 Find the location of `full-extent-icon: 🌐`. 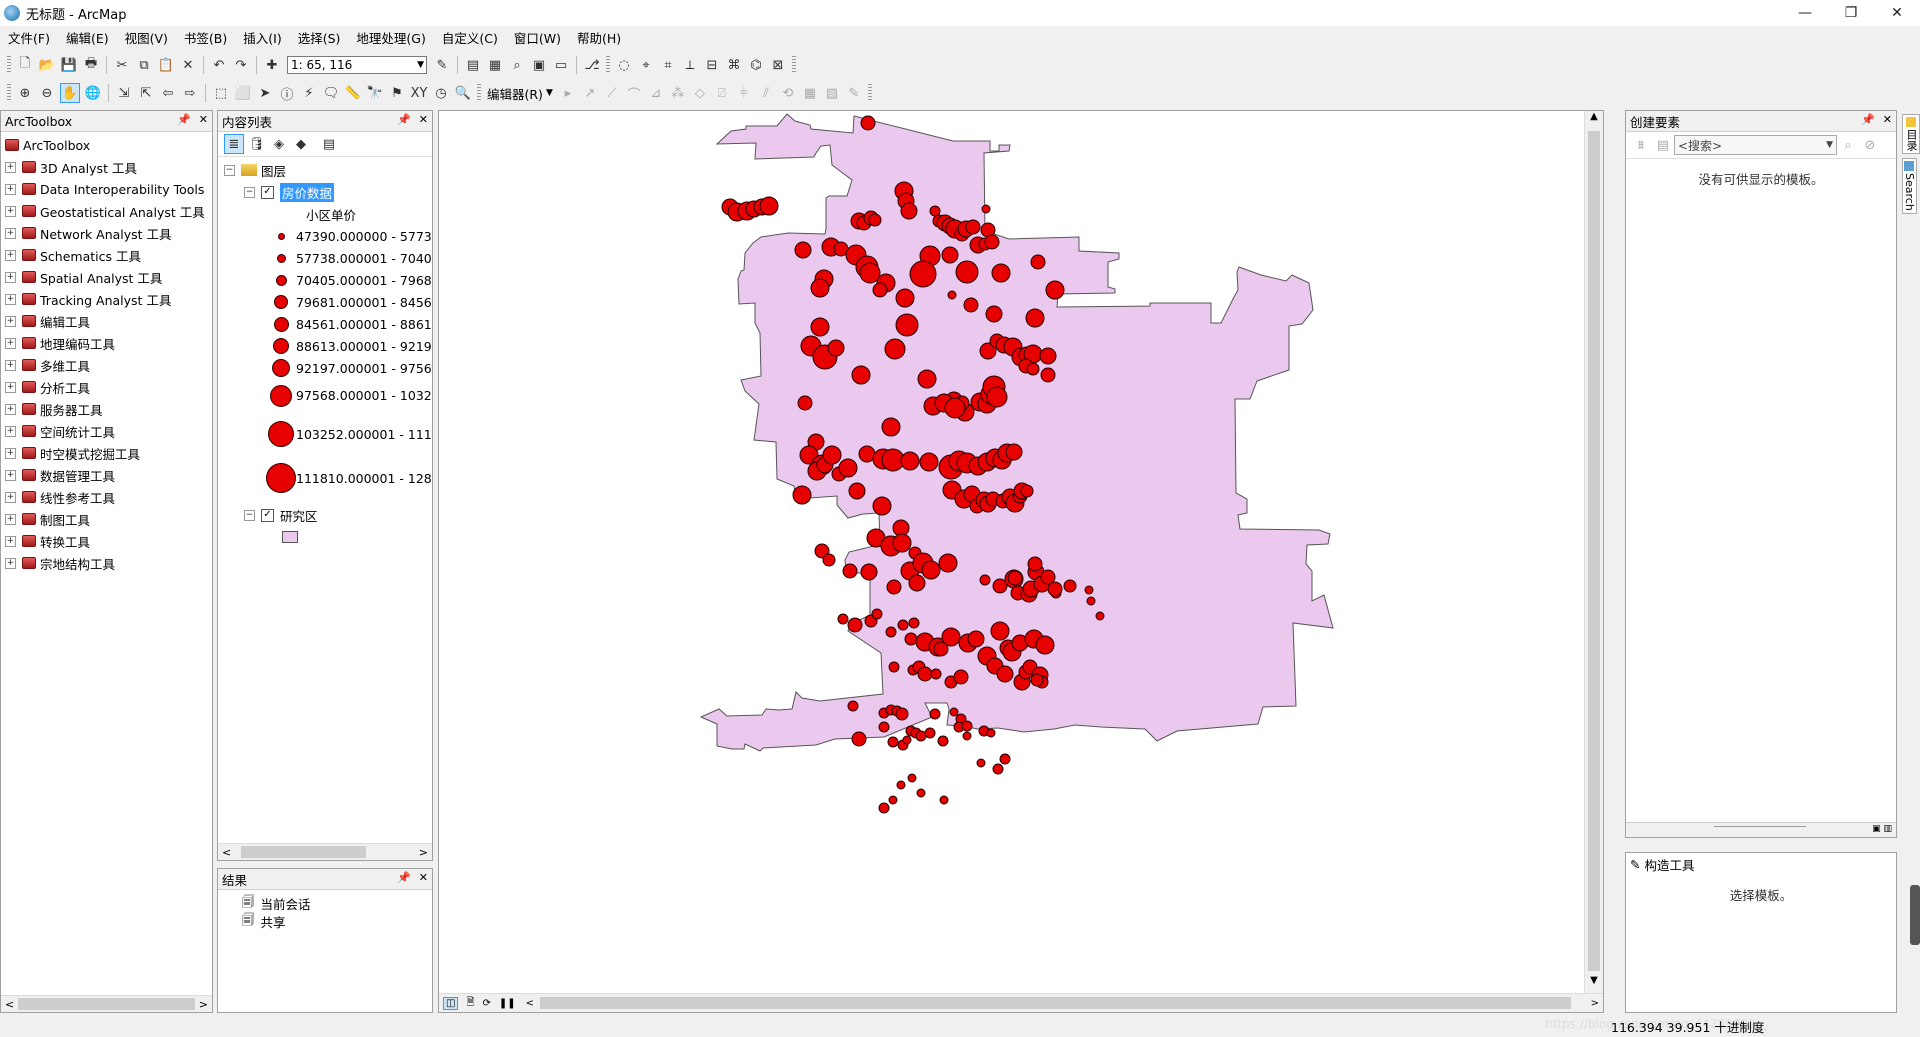

full-extent-icon: 🌐 is located at coordinates (93, 93).